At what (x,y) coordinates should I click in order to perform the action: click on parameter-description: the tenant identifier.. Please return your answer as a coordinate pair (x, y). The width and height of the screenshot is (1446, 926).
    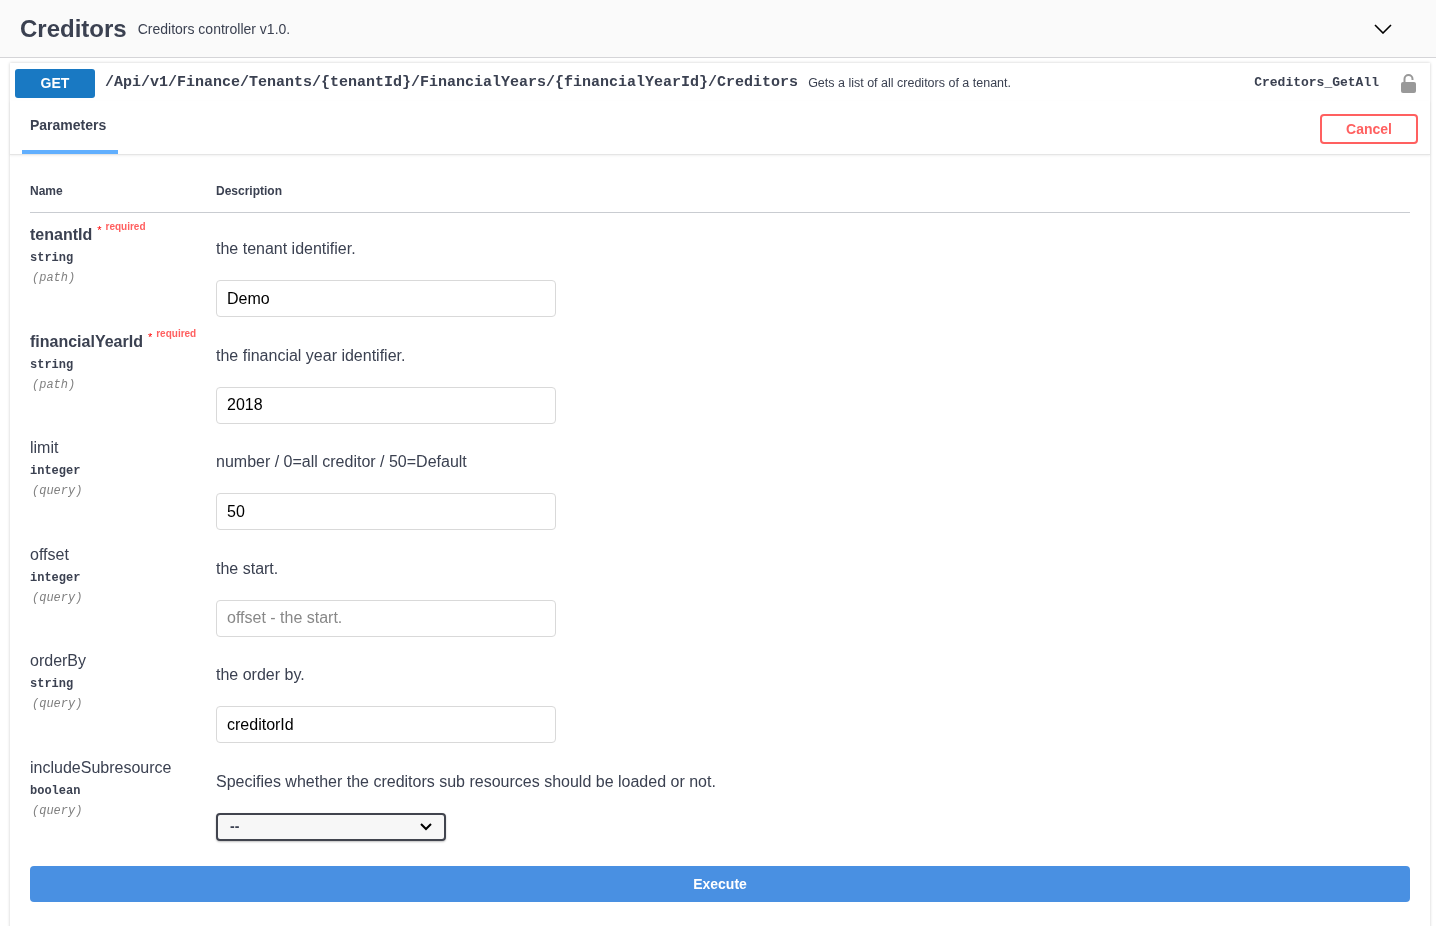
    Looking at the image, I should click on (286, 249).